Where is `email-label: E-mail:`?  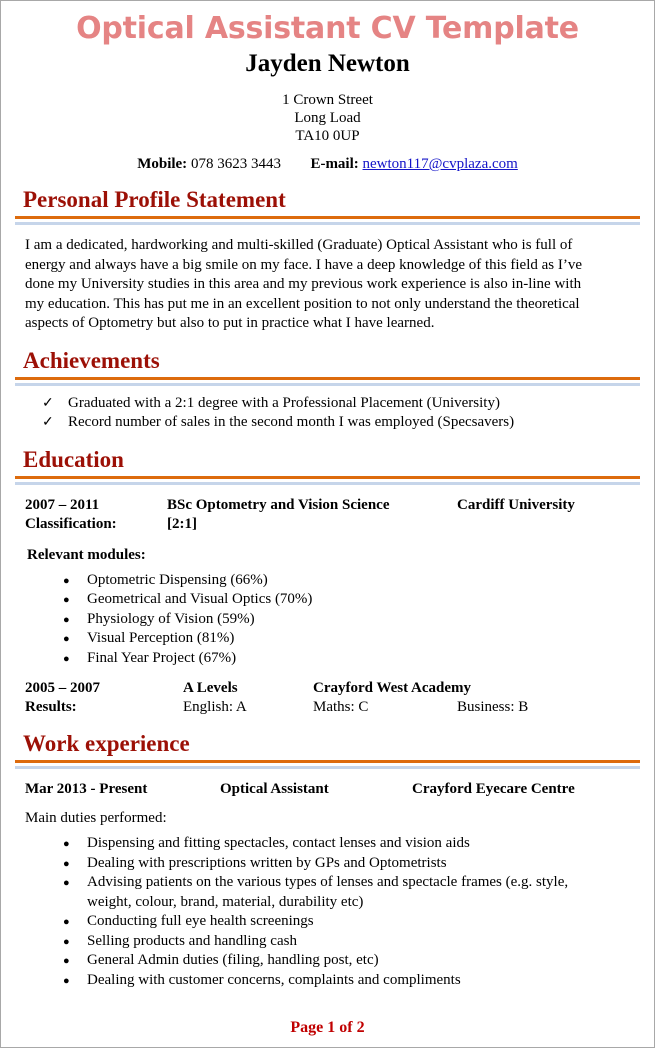 email-label: E-mail: is located at coordinates (334, 164).